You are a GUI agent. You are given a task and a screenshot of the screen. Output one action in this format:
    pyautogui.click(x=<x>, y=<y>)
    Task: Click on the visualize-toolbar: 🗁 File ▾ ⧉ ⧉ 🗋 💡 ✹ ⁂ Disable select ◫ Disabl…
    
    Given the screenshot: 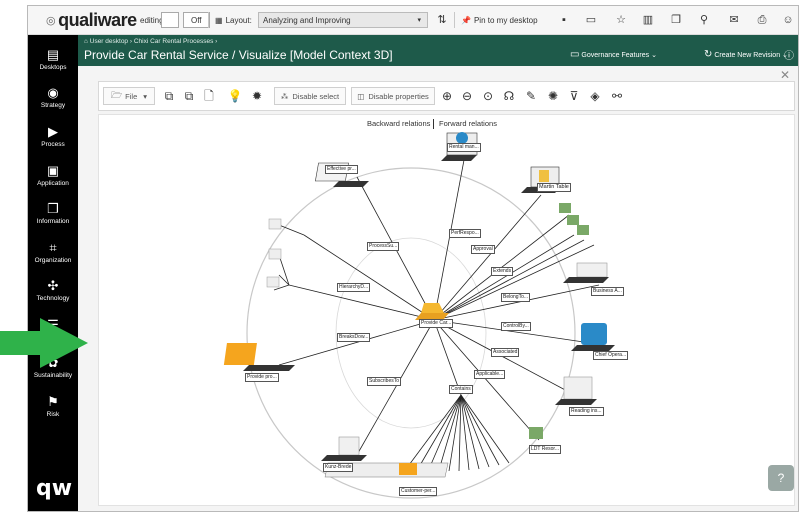 What is the action you would take?
    pyautogui.click(x=446, y=96)
    